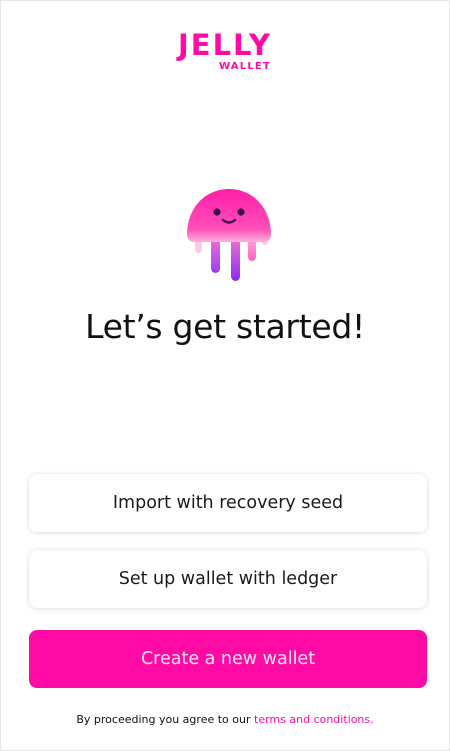  I want to click on logo-wordmark: JELLY, so click(225, 45).